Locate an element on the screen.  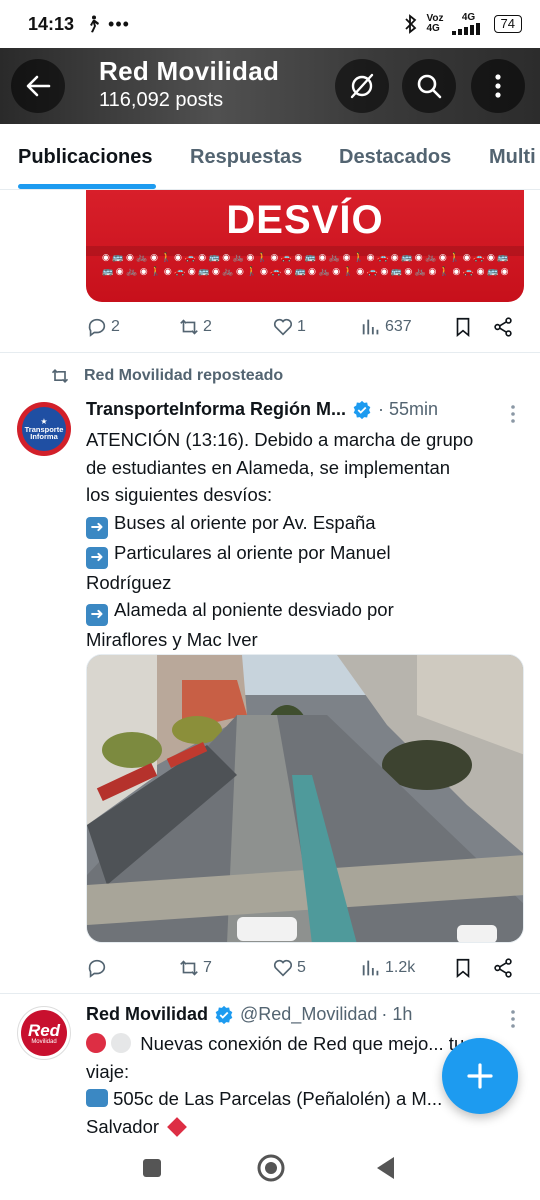
recent-apps-button is located at coordinates (152, 1170).